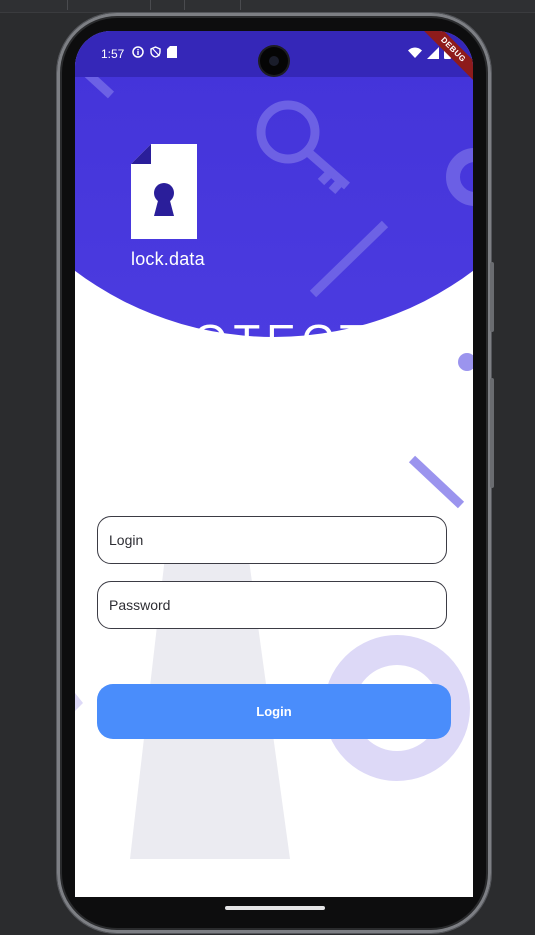  I want to click on phone-volume-button, so click(492, 297).